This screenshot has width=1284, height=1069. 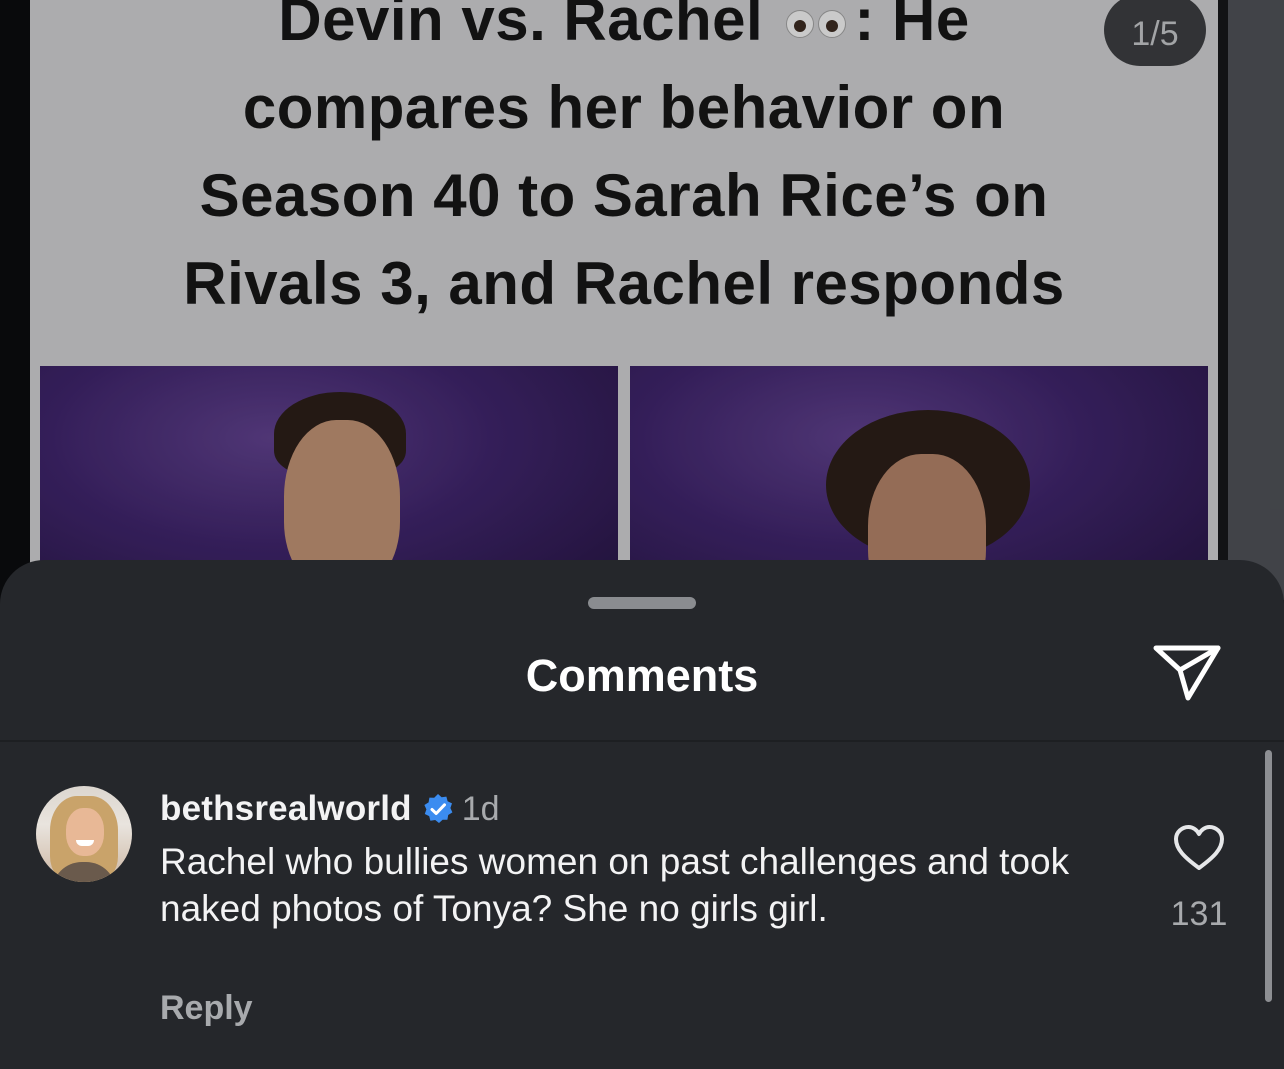 I want to click on comments-title: Comments, so click(x=642, y=675).